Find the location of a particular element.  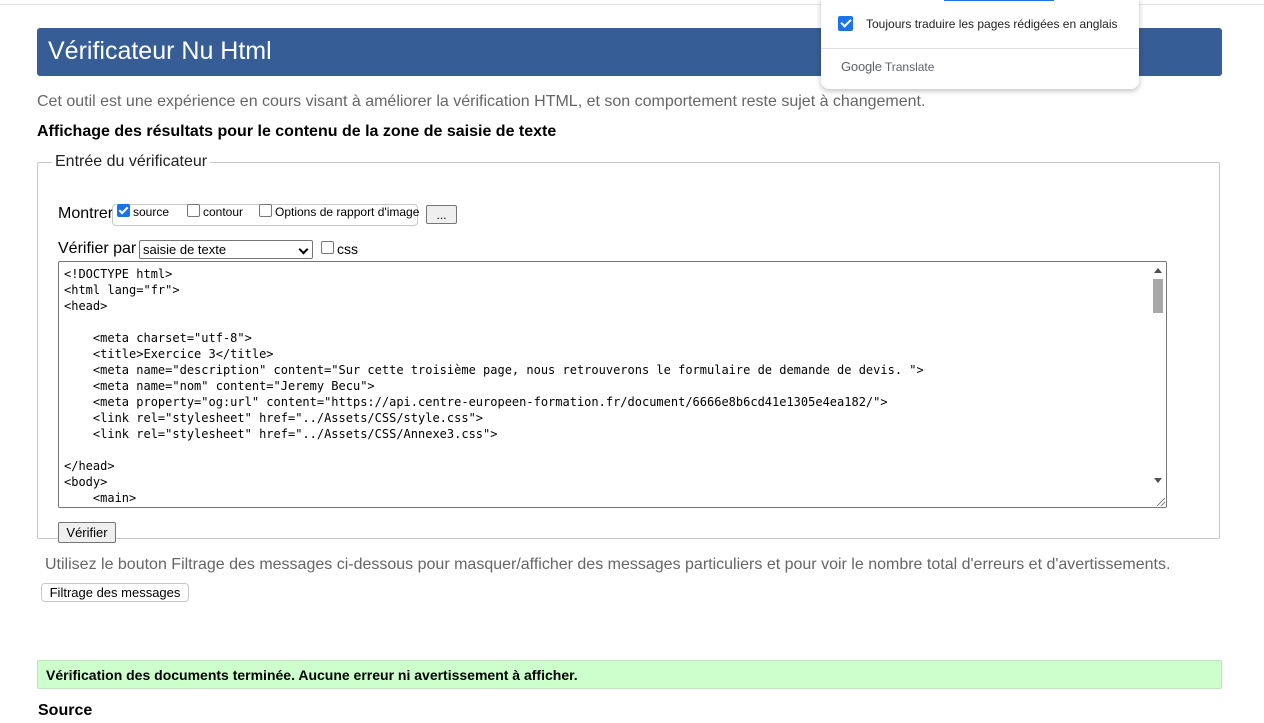

verify-by-select: saisie de texte is located at coordinates (226, 249).